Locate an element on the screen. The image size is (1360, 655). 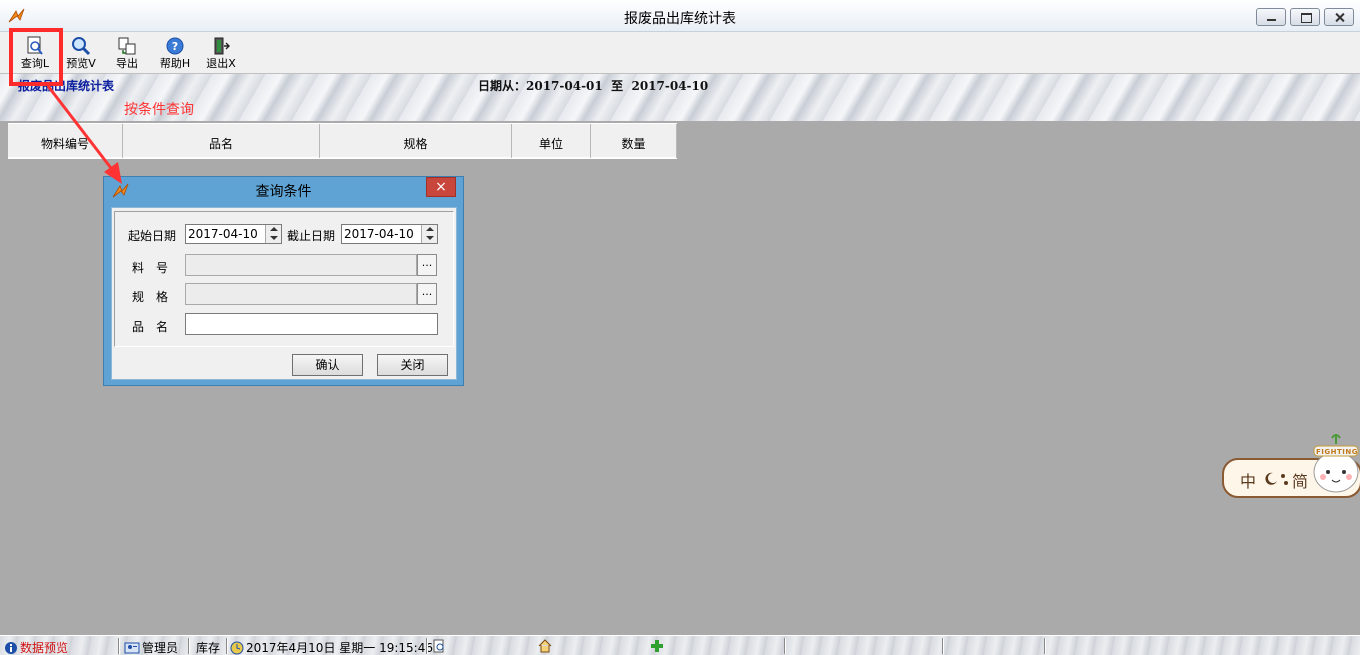
name-input is located at coordinates (311, 324).